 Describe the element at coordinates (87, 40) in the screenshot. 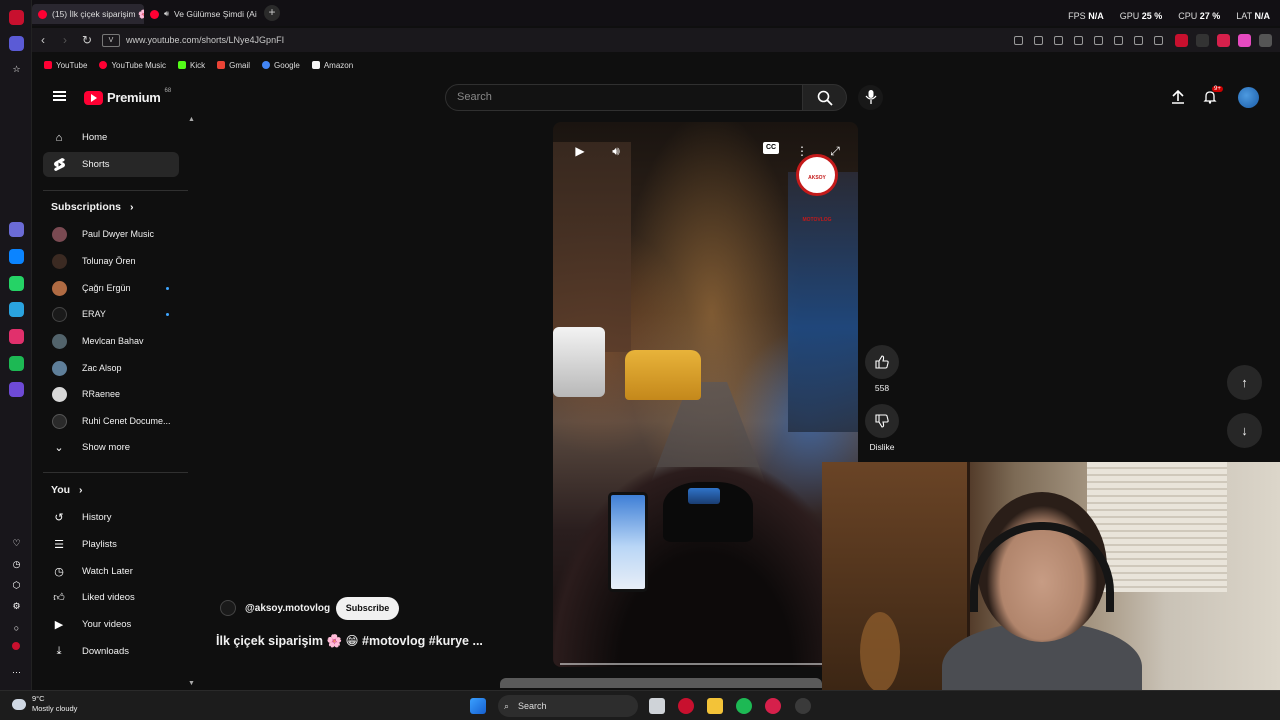

I see `reload-icon: ↻` at that location.